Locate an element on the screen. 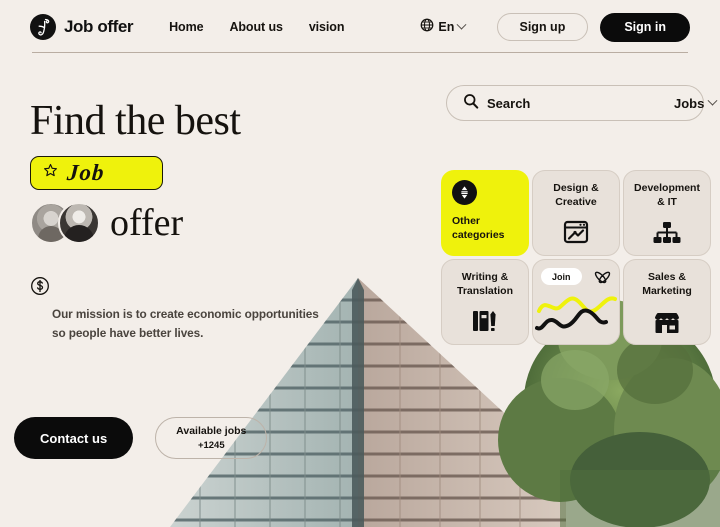  sign-up-button: Sign up is located at coordinates (542, 27).